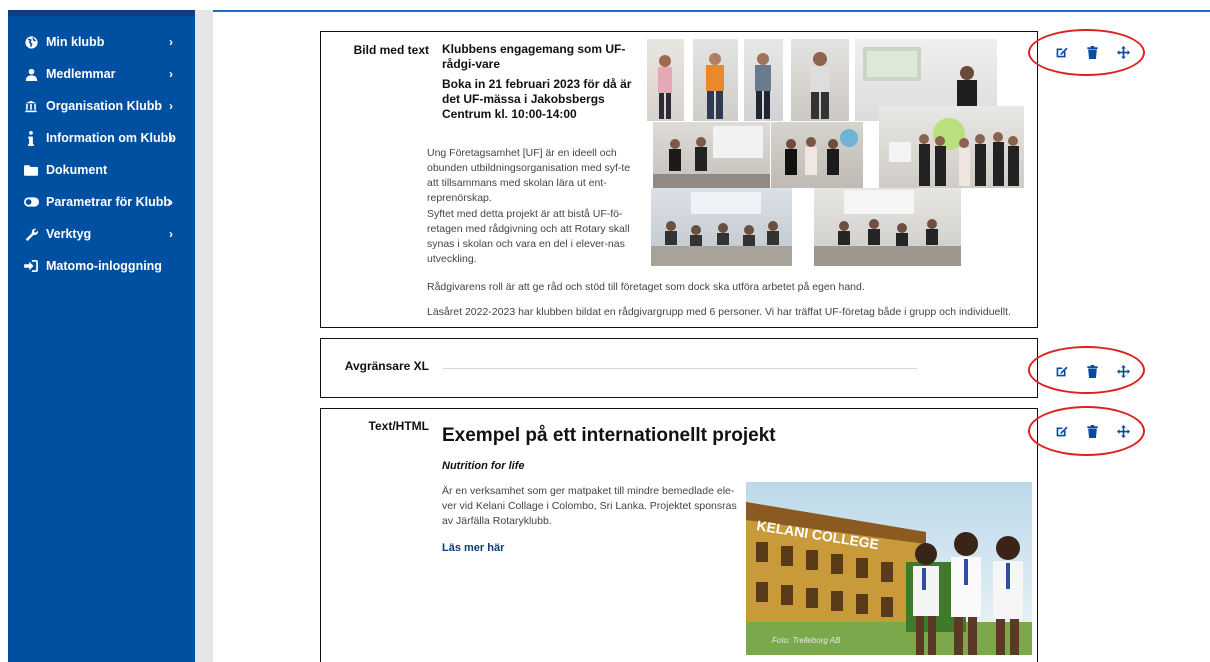 The image size is (1210, 662). I want to click on sidebar-item-verktyg: Verktyg ›, so click(101, 234).